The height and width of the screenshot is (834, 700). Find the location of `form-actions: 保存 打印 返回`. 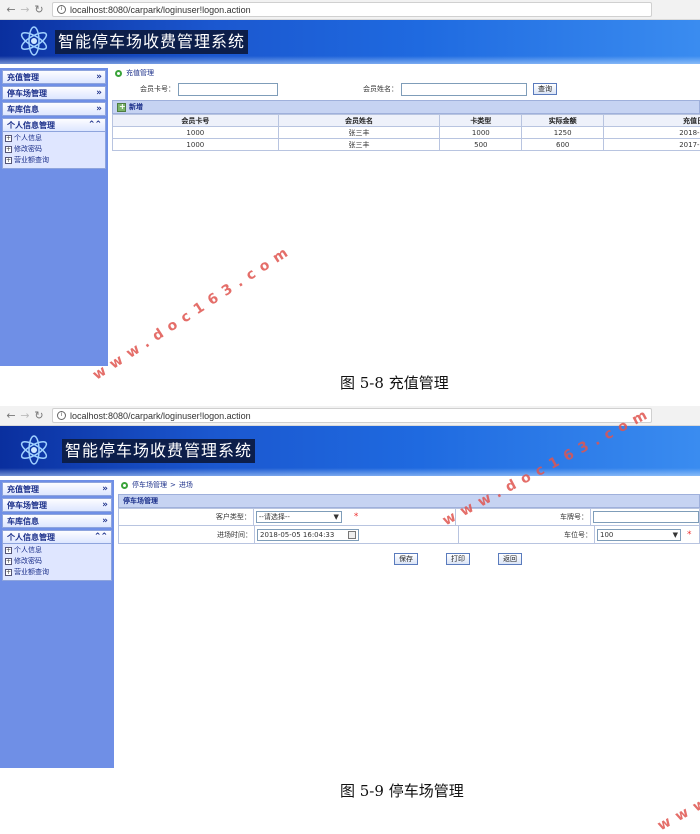

form-actions: 保存 打印 返回 is located at coordinates (409, 559).